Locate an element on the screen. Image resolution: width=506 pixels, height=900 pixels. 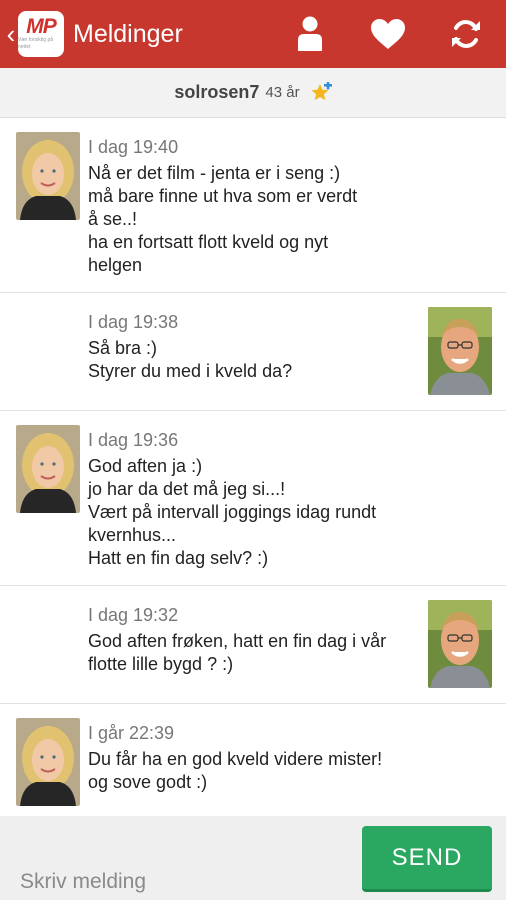
message-time: I går 22:39 is located at coordinates (131, 733).